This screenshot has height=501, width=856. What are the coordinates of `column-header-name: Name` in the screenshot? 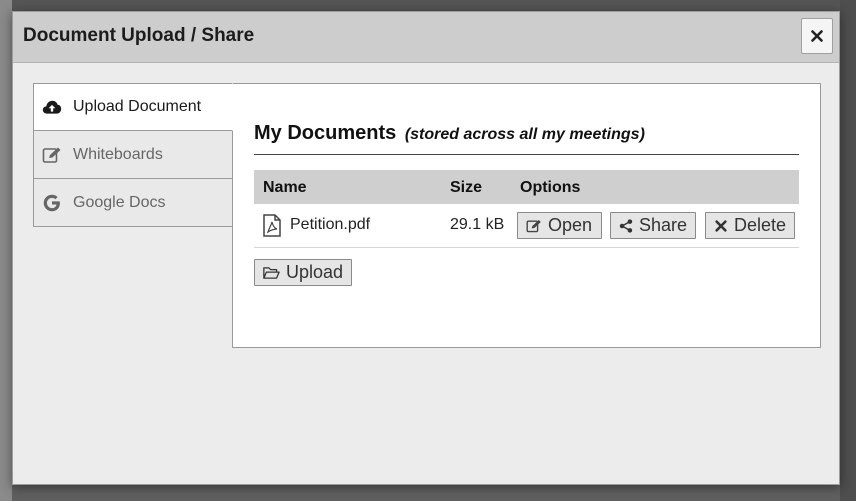 It's located at (285, 187).